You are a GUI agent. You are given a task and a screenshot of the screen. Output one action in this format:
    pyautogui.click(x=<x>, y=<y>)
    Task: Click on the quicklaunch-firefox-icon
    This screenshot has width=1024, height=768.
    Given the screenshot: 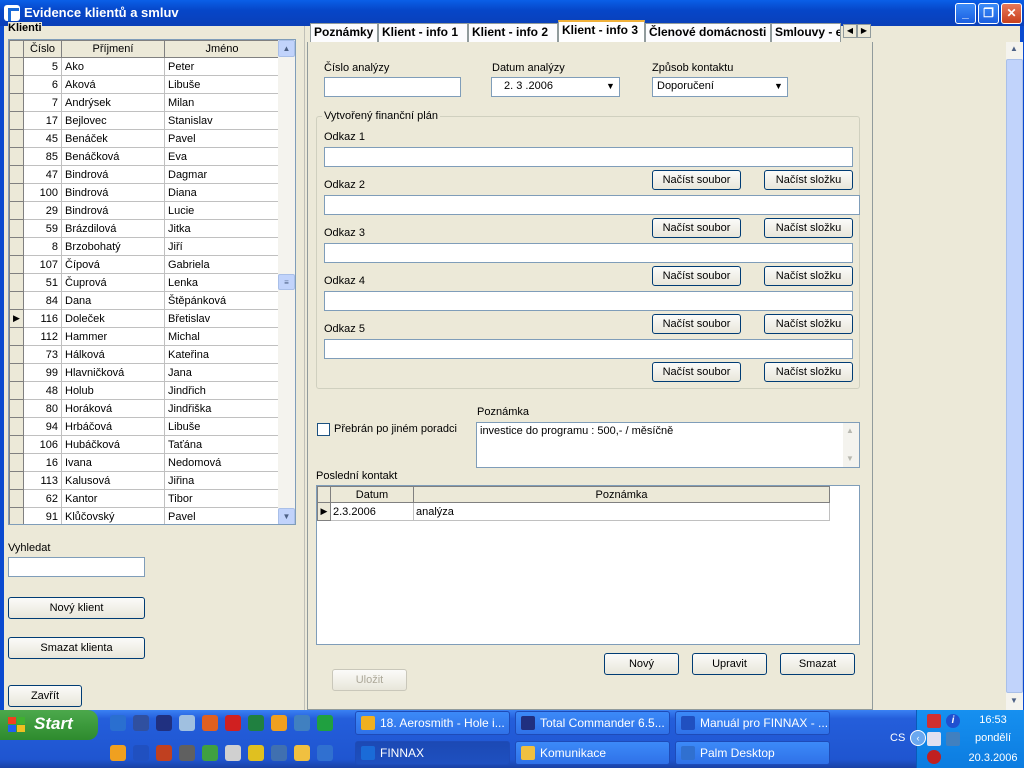 What is the action you would take?
    pyautogui.click(x=210, y=723)
    